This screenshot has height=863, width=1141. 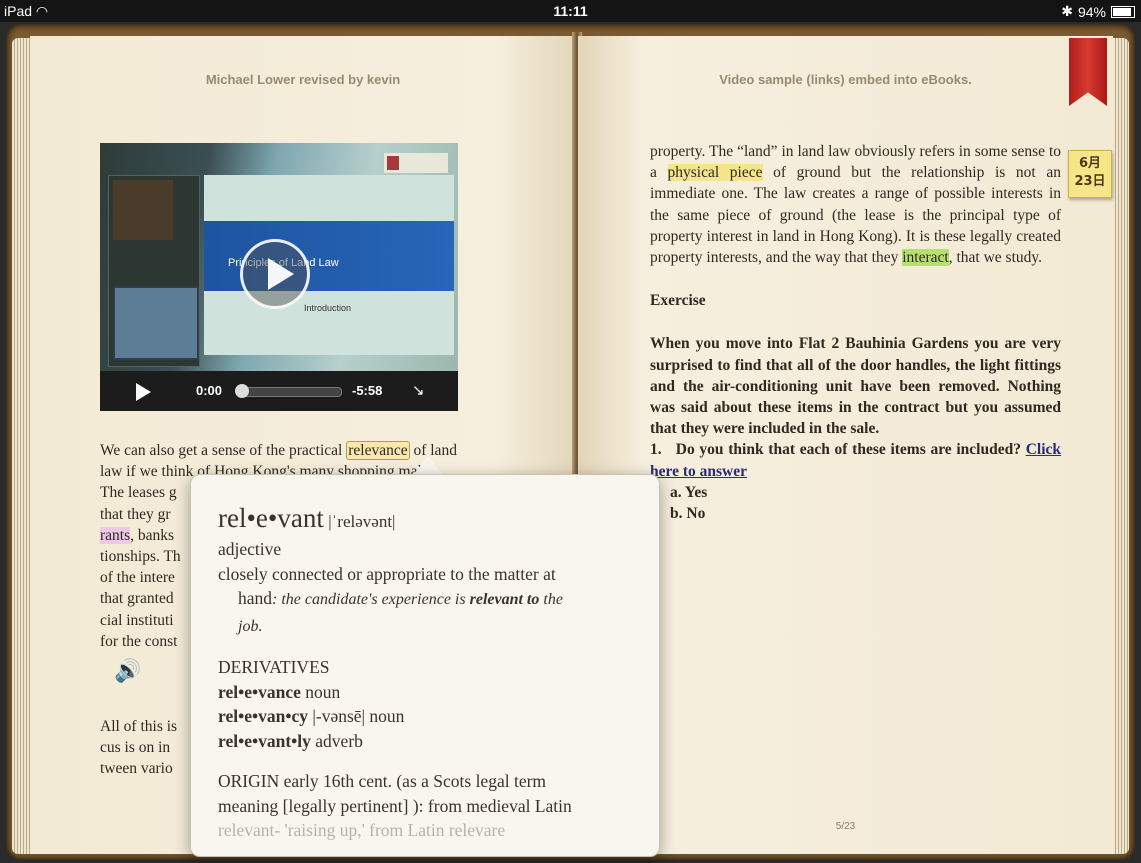 What do you see at coordinates (139, 641) in the screenshot?
I see `text-run: for the const` at bounding box center [139, 641].